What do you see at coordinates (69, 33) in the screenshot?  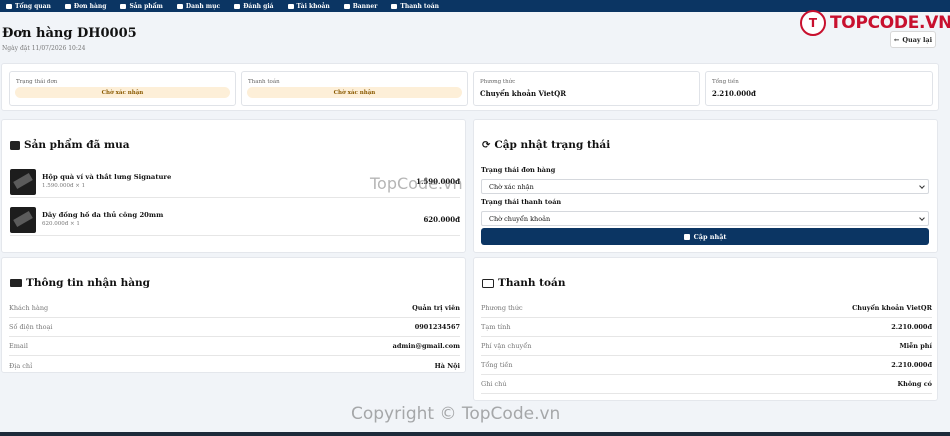 I see `page-title: Đơn hàng DH0005` at bounding box center [69, 33].